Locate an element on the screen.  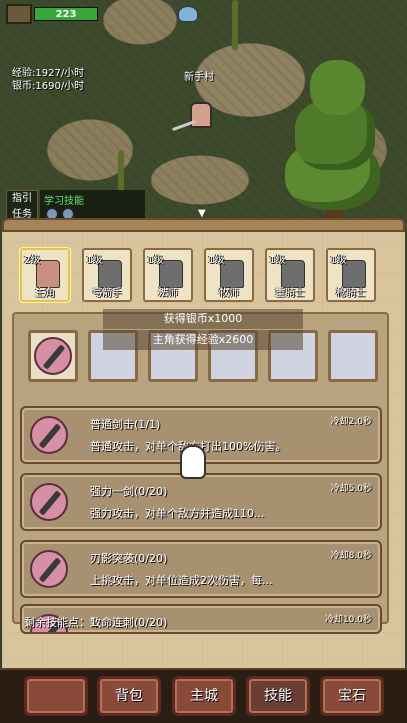
reward-toast: 主角获得经验x2600 is located at coordinates (203, 340).